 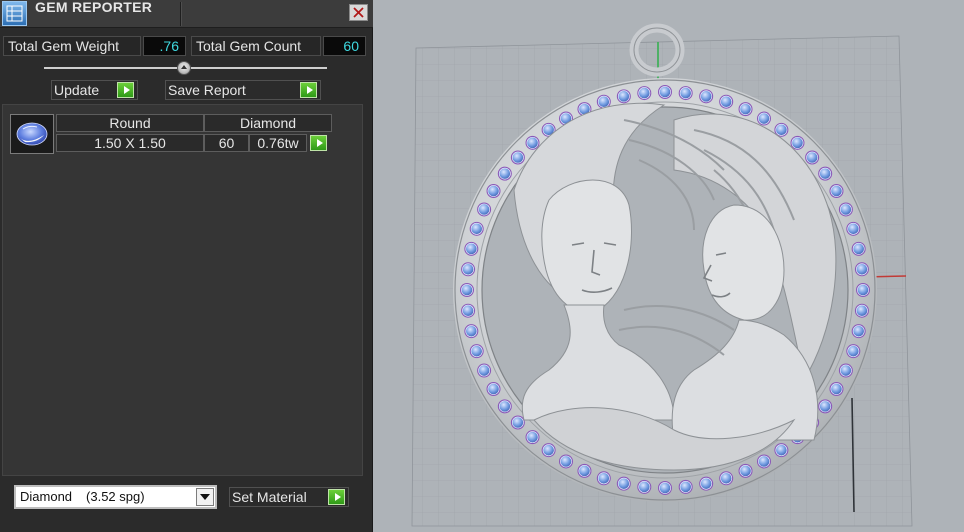 What do you see at coordinates (32, 134) in the screenshot?
I see `round-gem-icon` at bounding box center [32, 134].